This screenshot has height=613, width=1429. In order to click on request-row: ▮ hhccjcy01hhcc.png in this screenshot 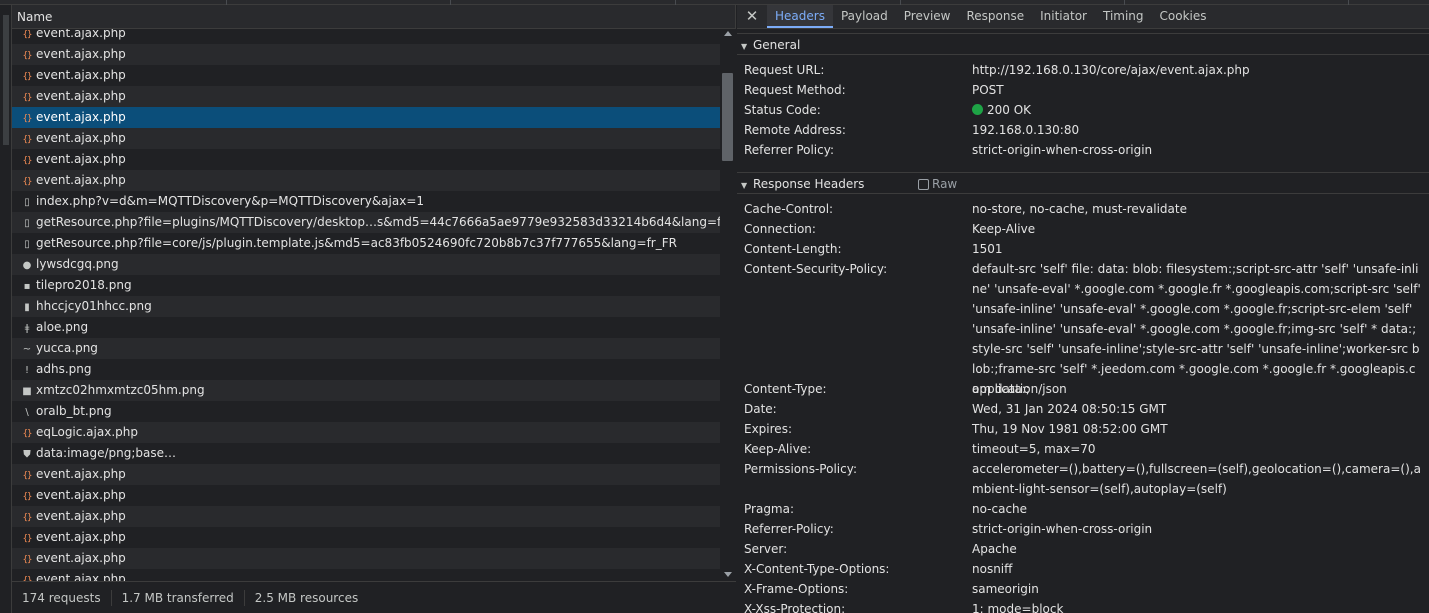, I will do `click(366, 306)`.